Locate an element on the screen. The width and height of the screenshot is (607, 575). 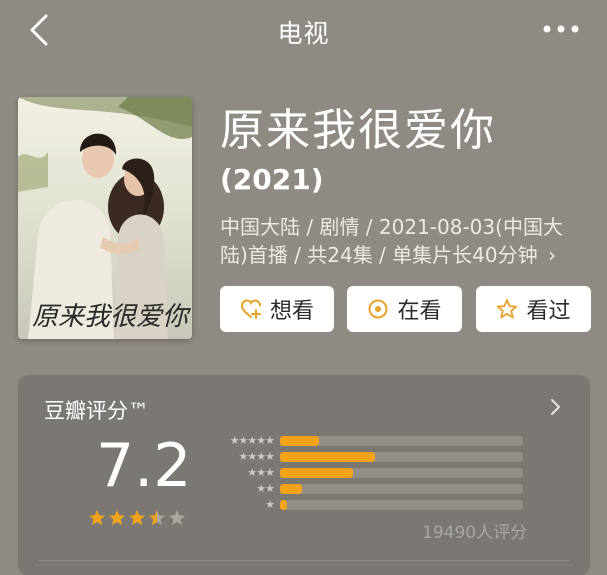
rating-distribution-stars: ★★★★ is located at coordinates (256, 456).